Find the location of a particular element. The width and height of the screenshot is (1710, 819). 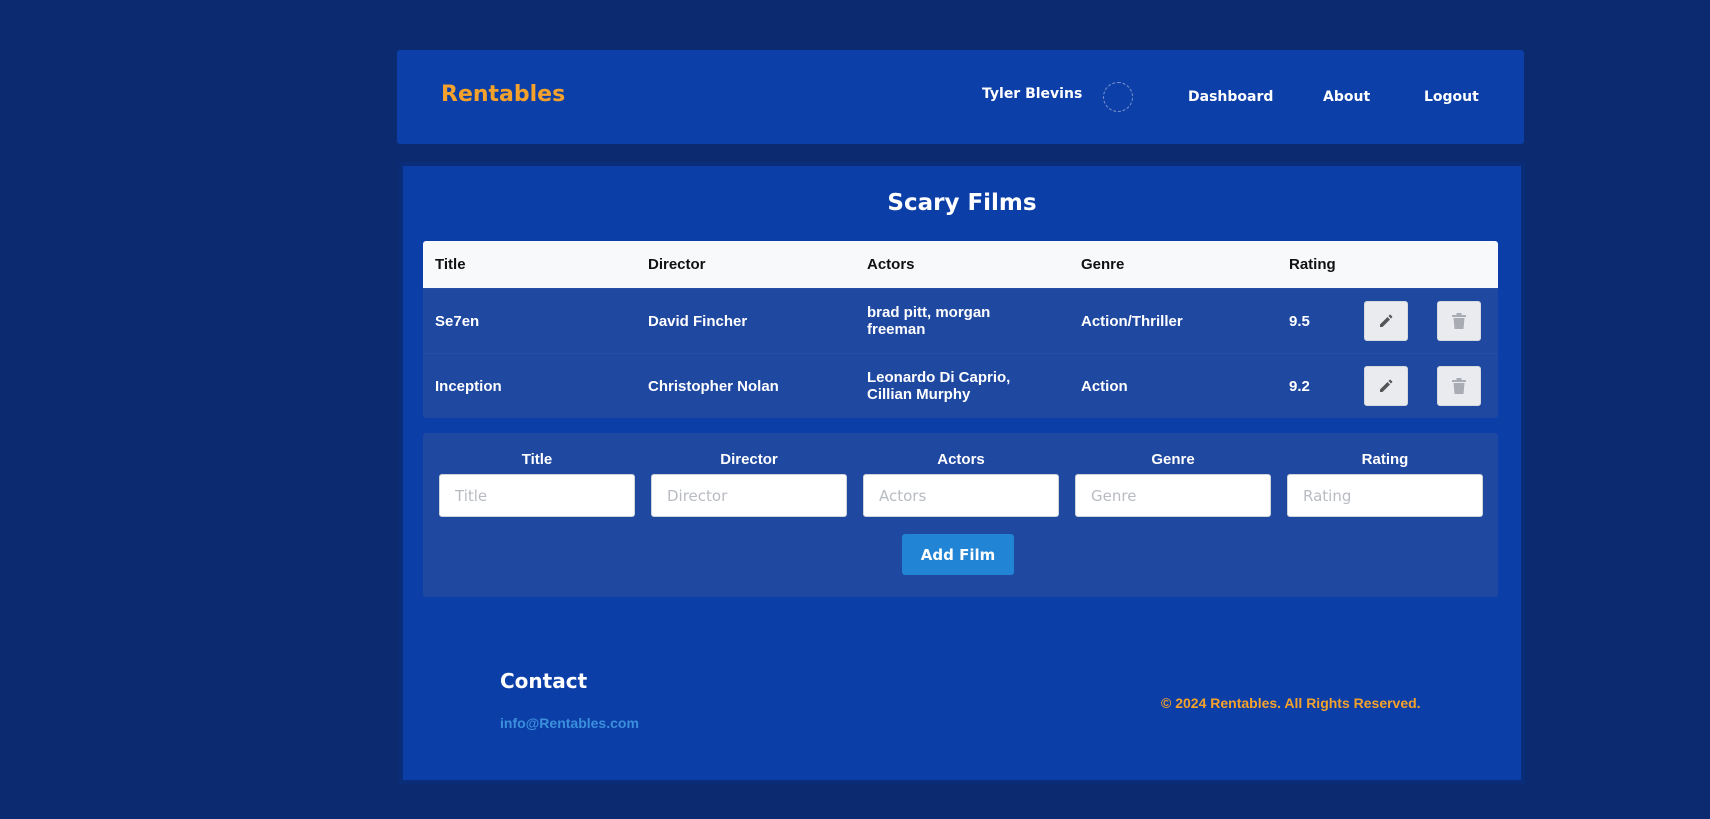

user-avatar is located at coordinates (1118, 97).